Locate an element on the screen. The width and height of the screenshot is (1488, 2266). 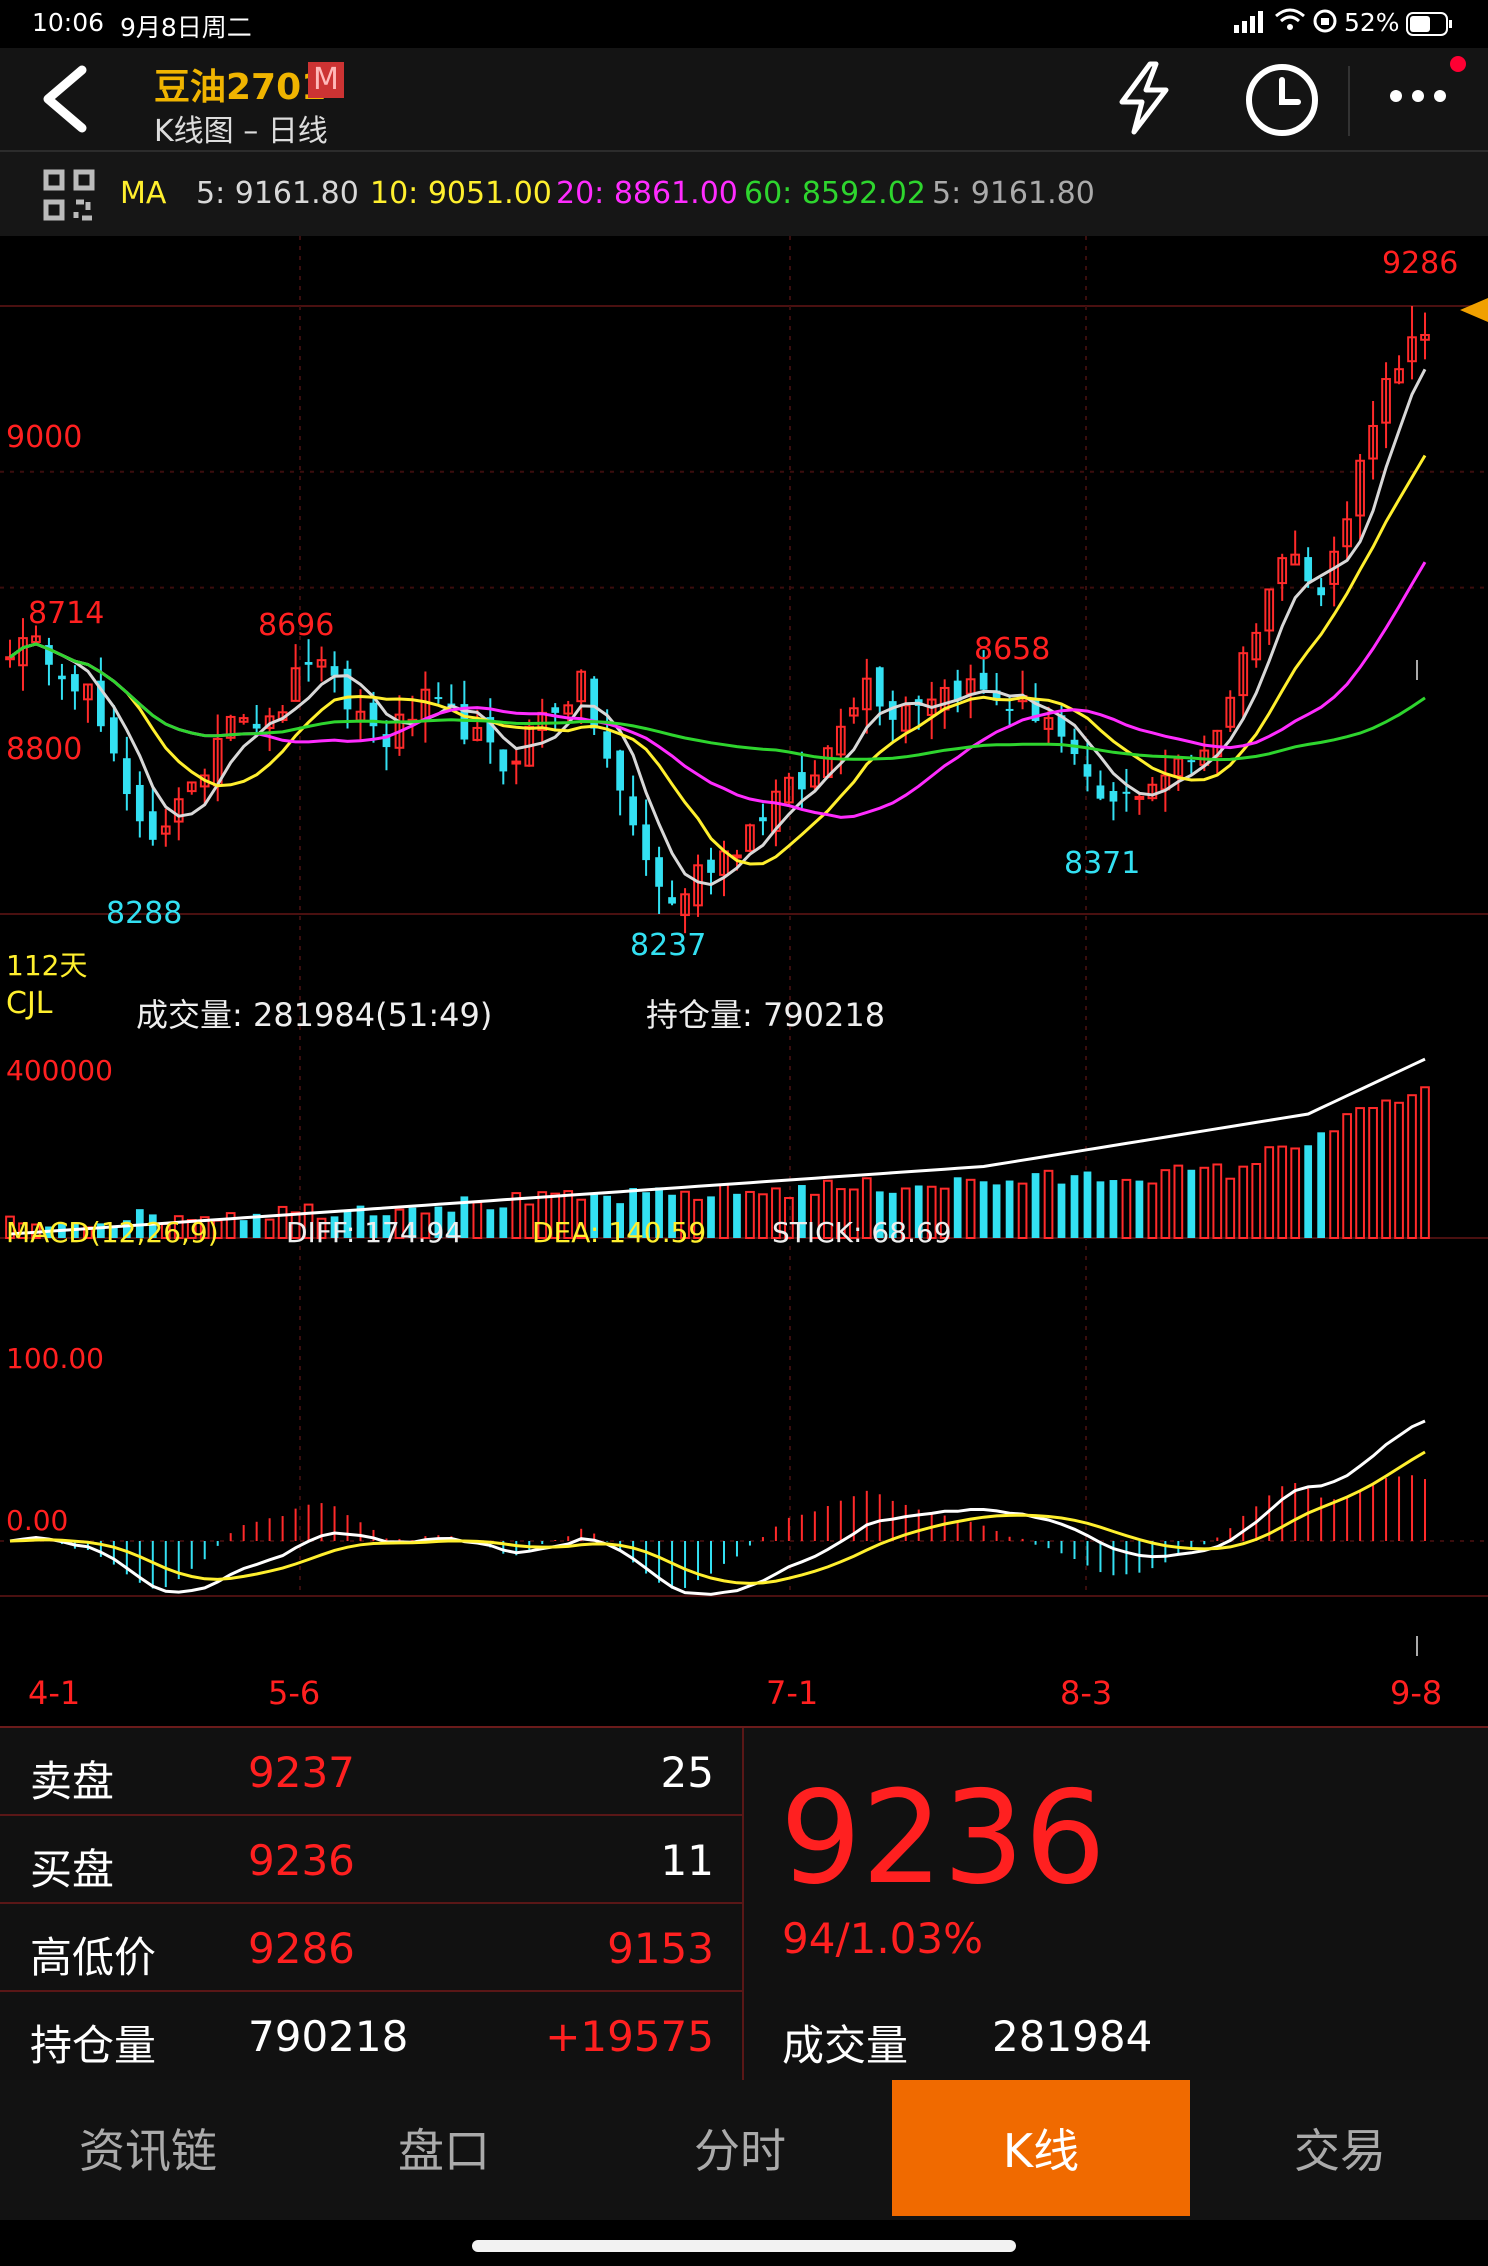
high-label-4: 9286 is located at coordinates (1420, 263).